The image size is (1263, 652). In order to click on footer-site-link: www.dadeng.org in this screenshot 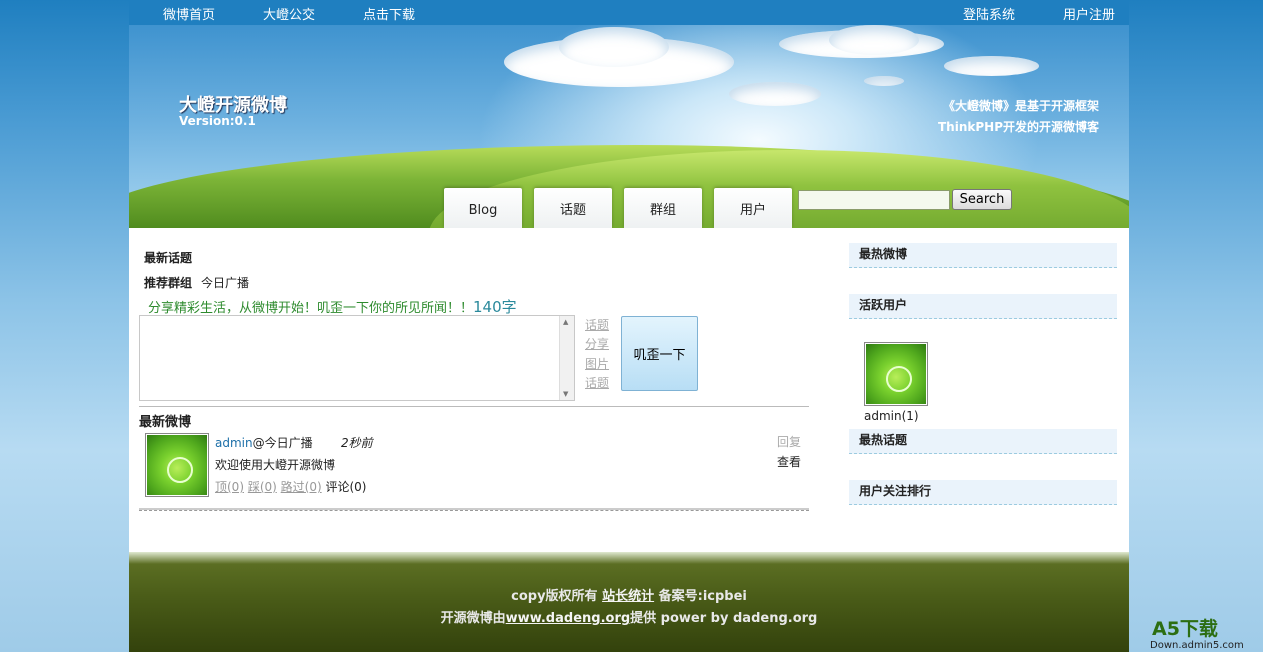, I will do `click(568, 618)`.